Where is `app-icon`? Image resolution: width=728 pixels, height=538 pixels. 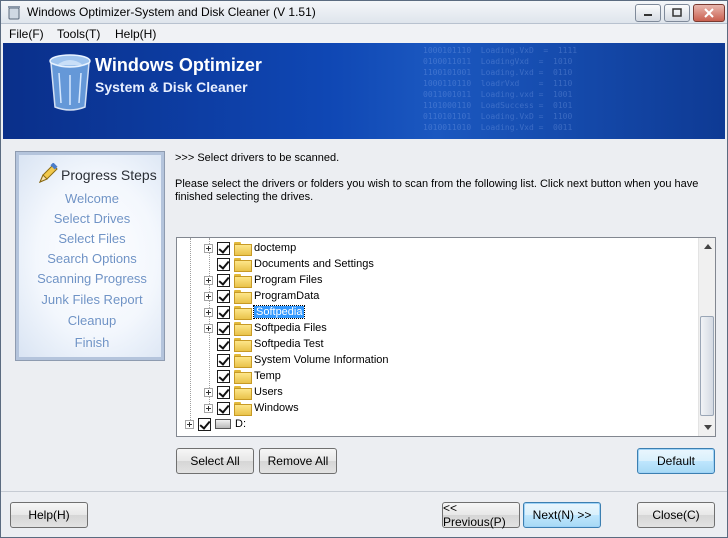
app-icon is located at coordinates (14, 13).